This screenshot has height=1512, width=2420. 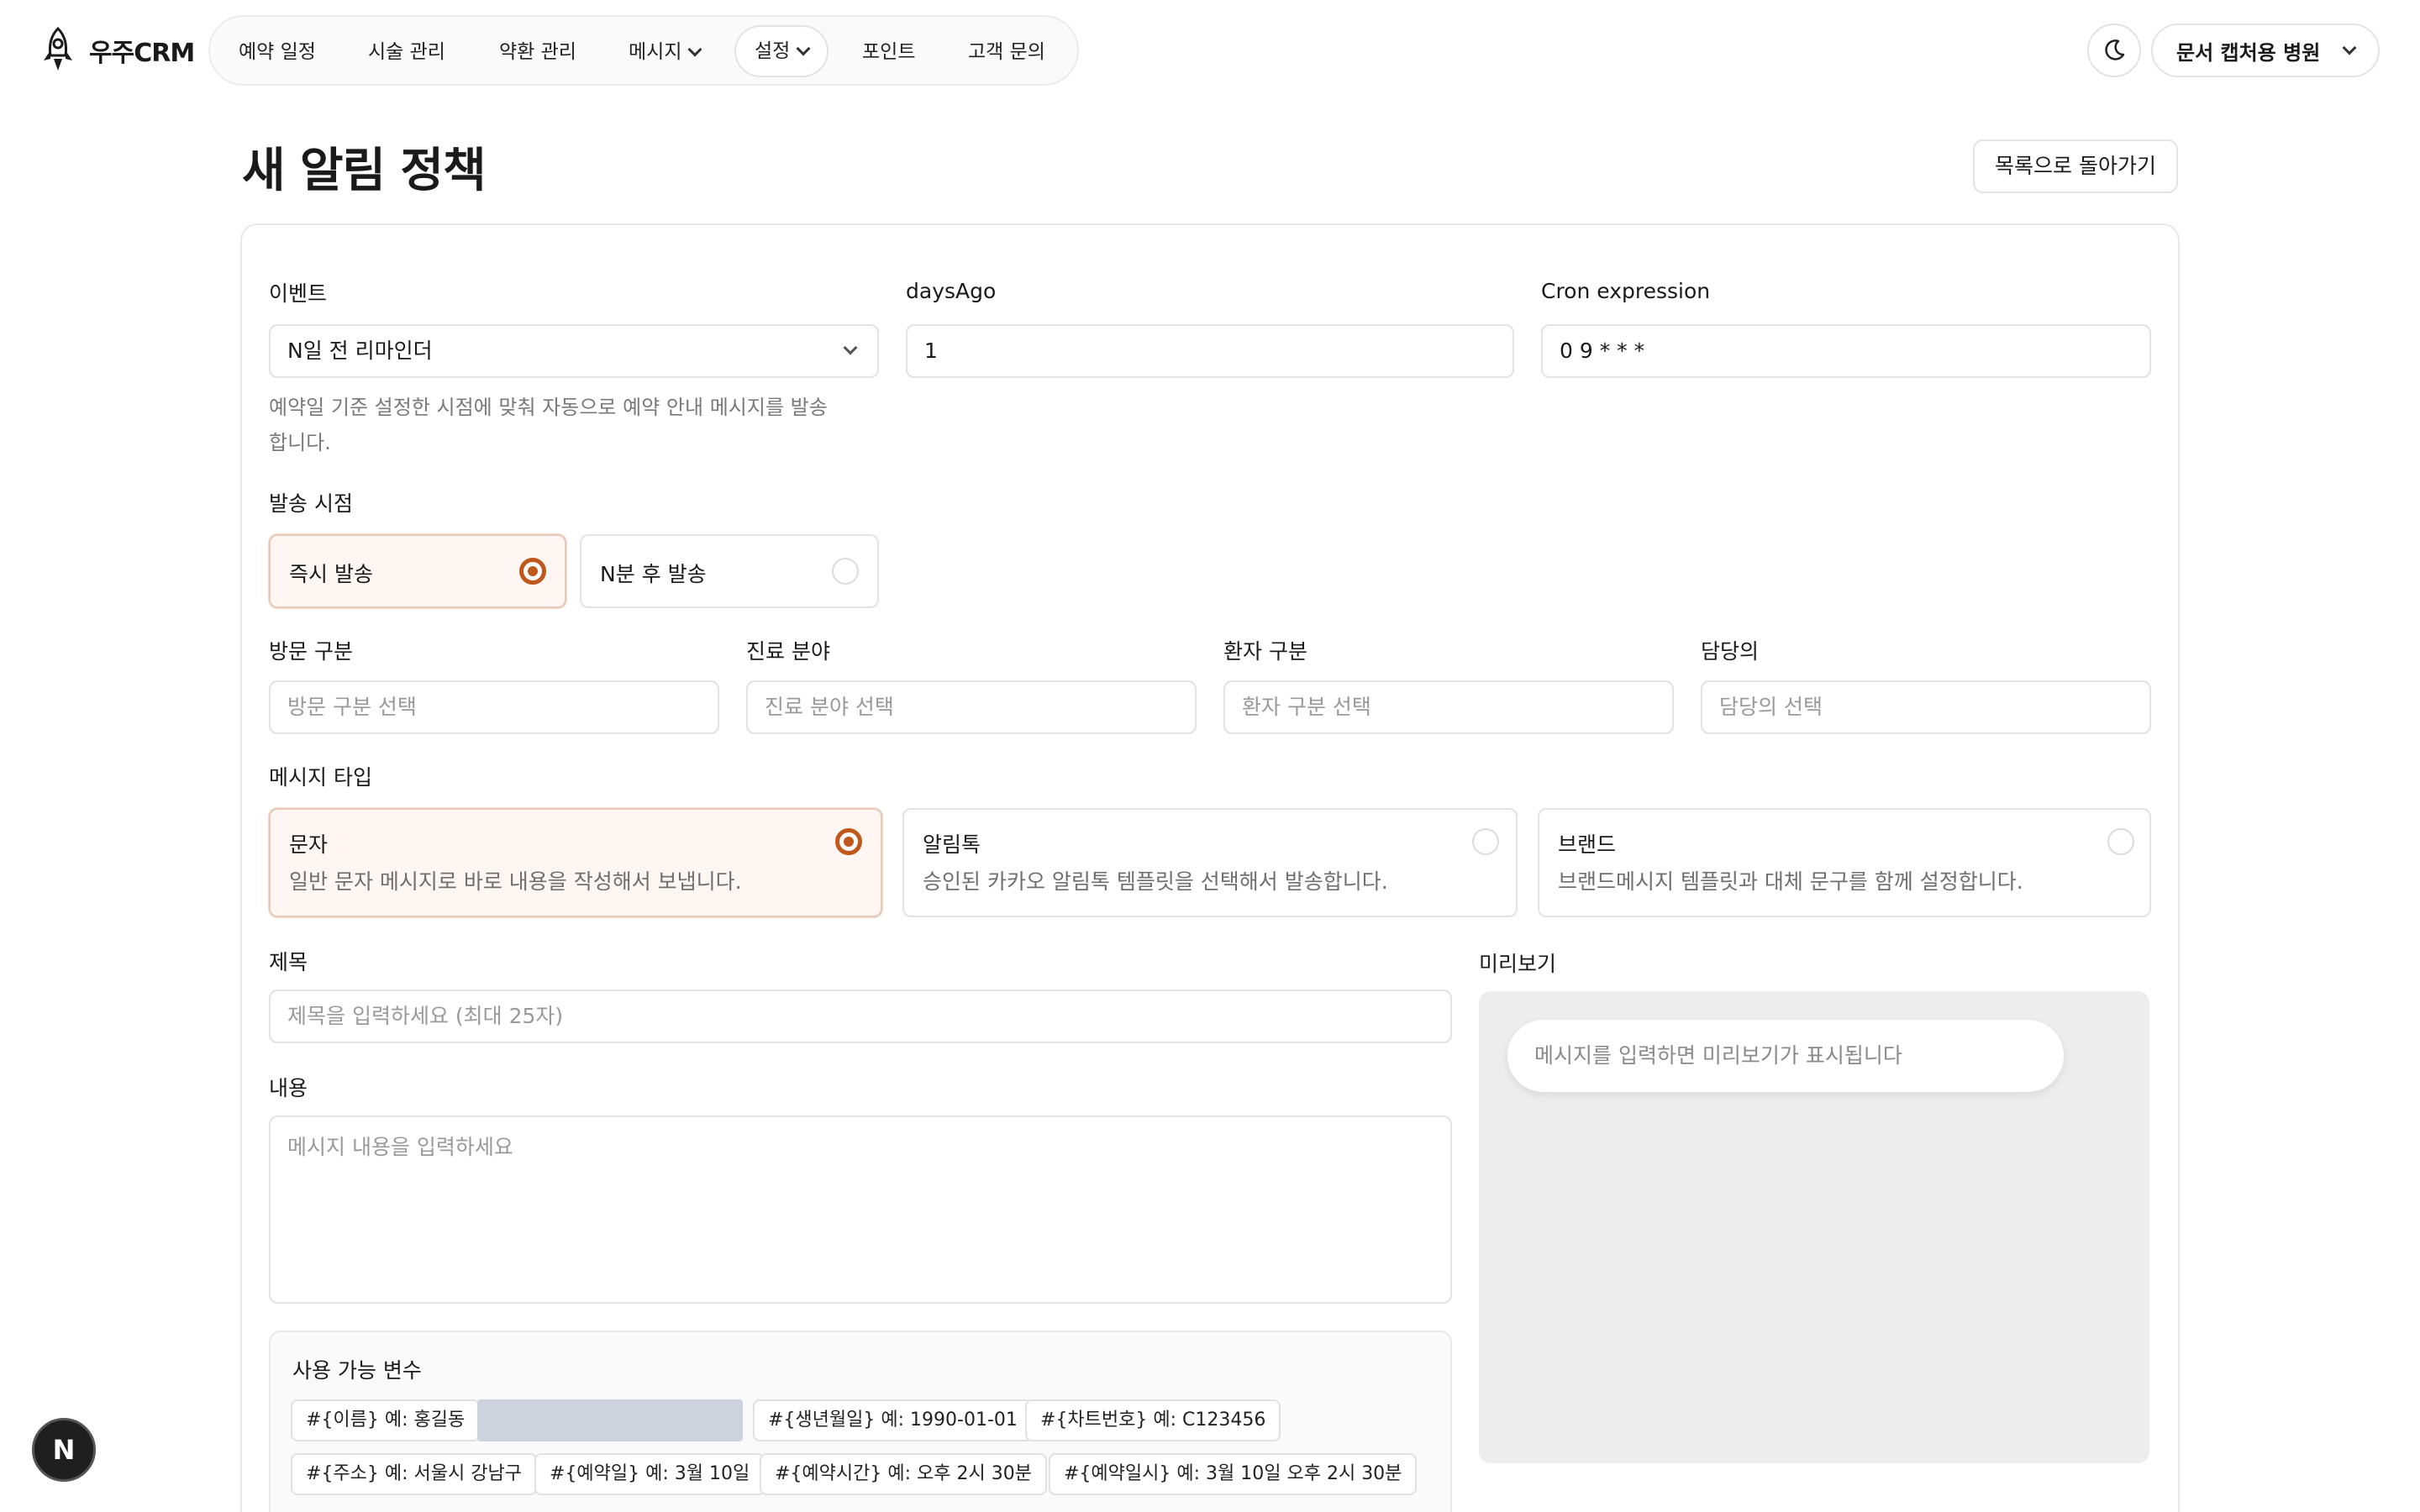 What do you see at coordinates (971, 707) in the screenshot?
I see `treatment-area-select: 진료 분야 선택` at bounding box center [971, 707].